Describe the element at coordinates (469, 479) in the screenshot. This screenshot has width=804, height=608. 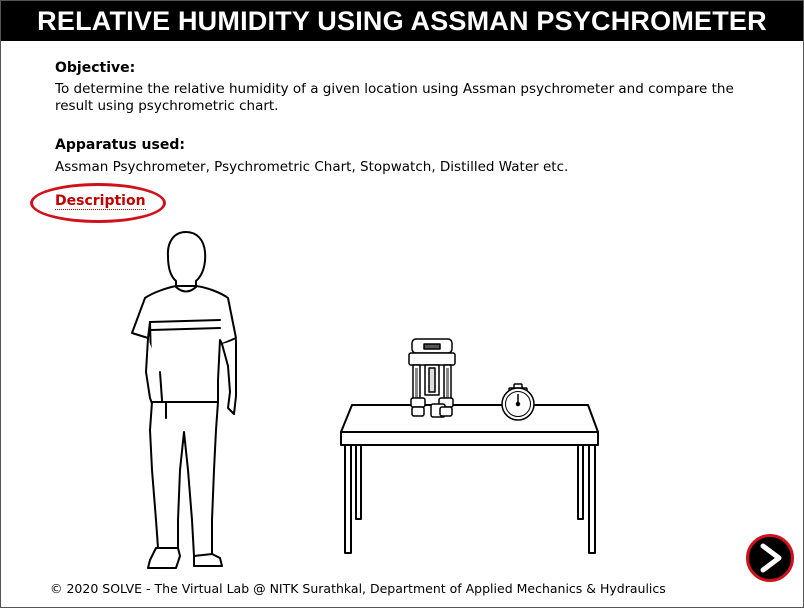
I see `lab-table` at that location.